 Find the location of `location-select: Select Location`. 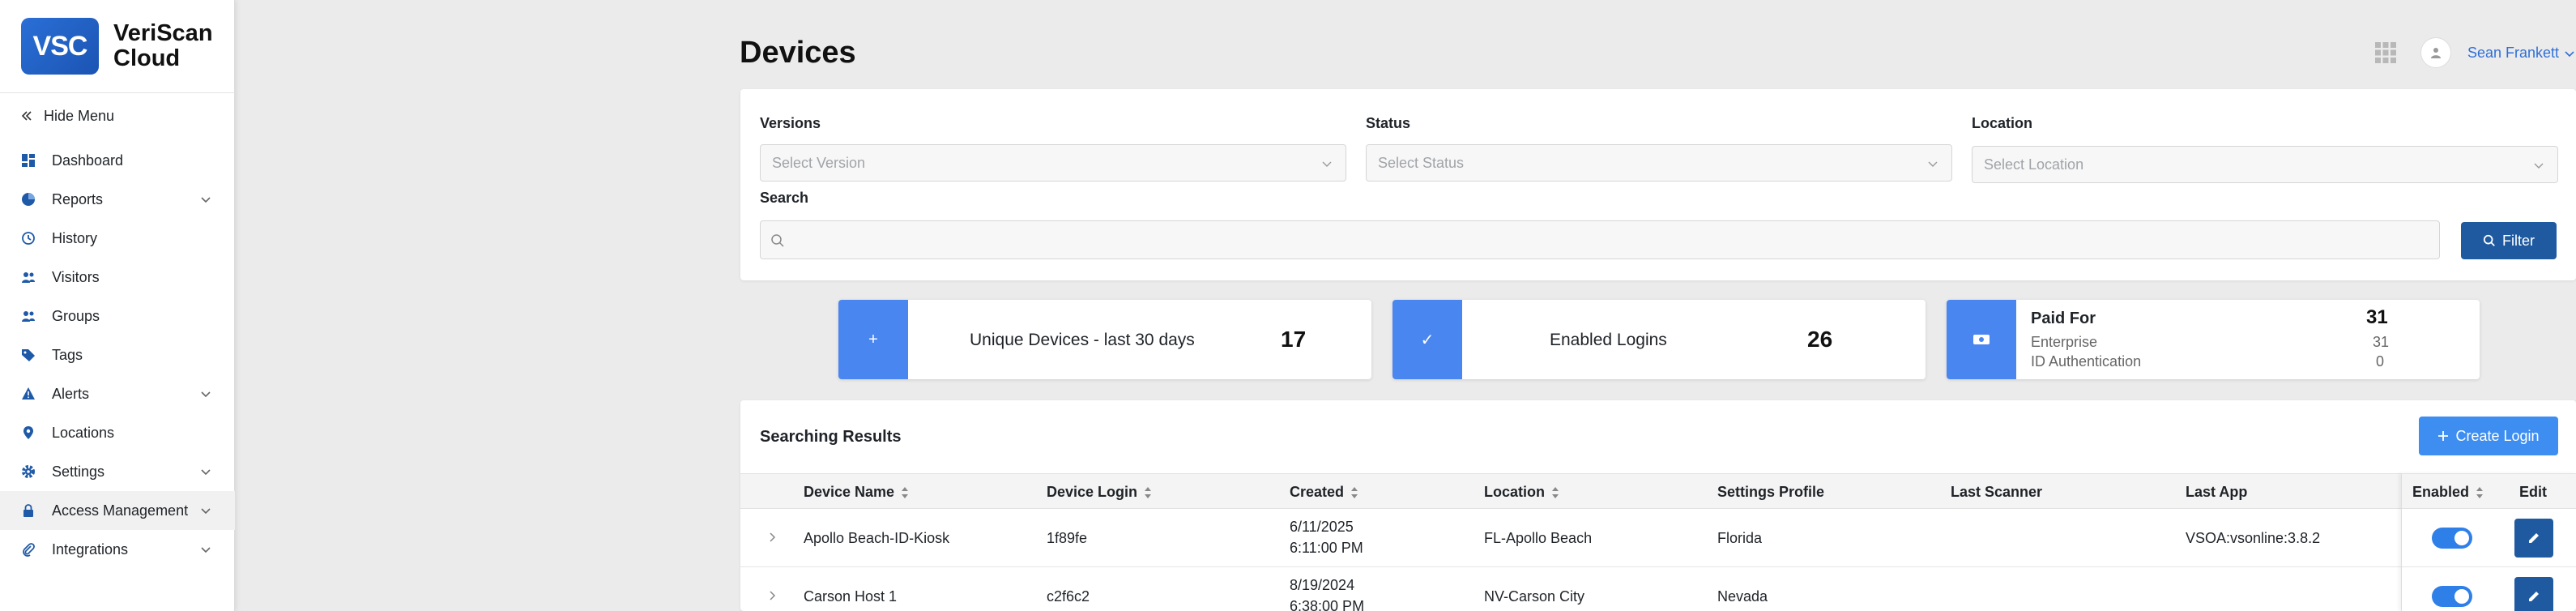

location-select: Select Location is located at coordinates (2265, 164).